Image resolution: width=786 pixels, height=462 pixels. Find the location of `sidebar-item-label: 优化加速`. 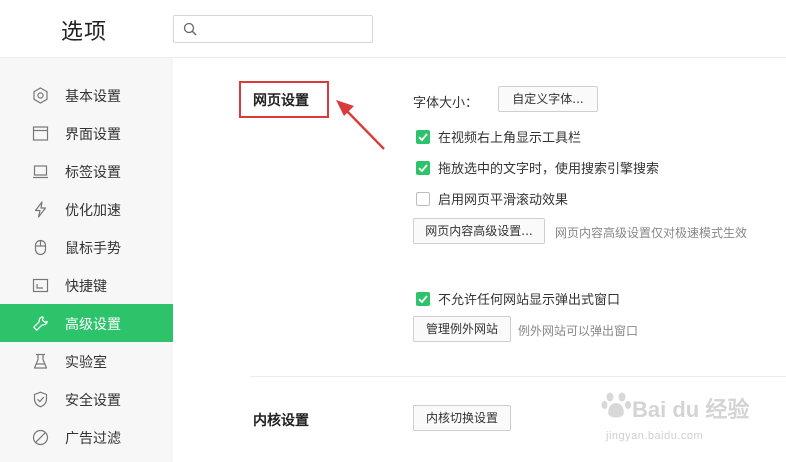

sidebar-item-label: 优化加速 is located at coordinates (93, 211).